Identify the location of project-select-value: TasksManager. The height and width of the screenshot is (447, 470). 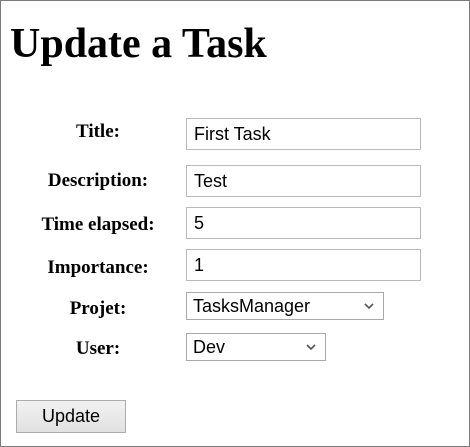
(252, 305).